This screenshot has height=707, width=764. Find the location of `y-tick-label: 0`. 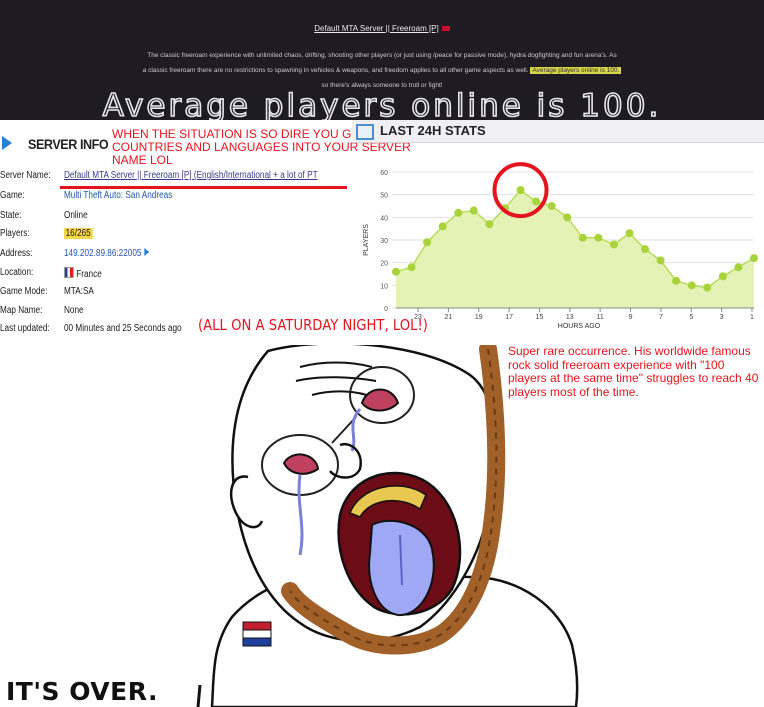

y-tick-label: 0 is located at coordinates (386, 309).